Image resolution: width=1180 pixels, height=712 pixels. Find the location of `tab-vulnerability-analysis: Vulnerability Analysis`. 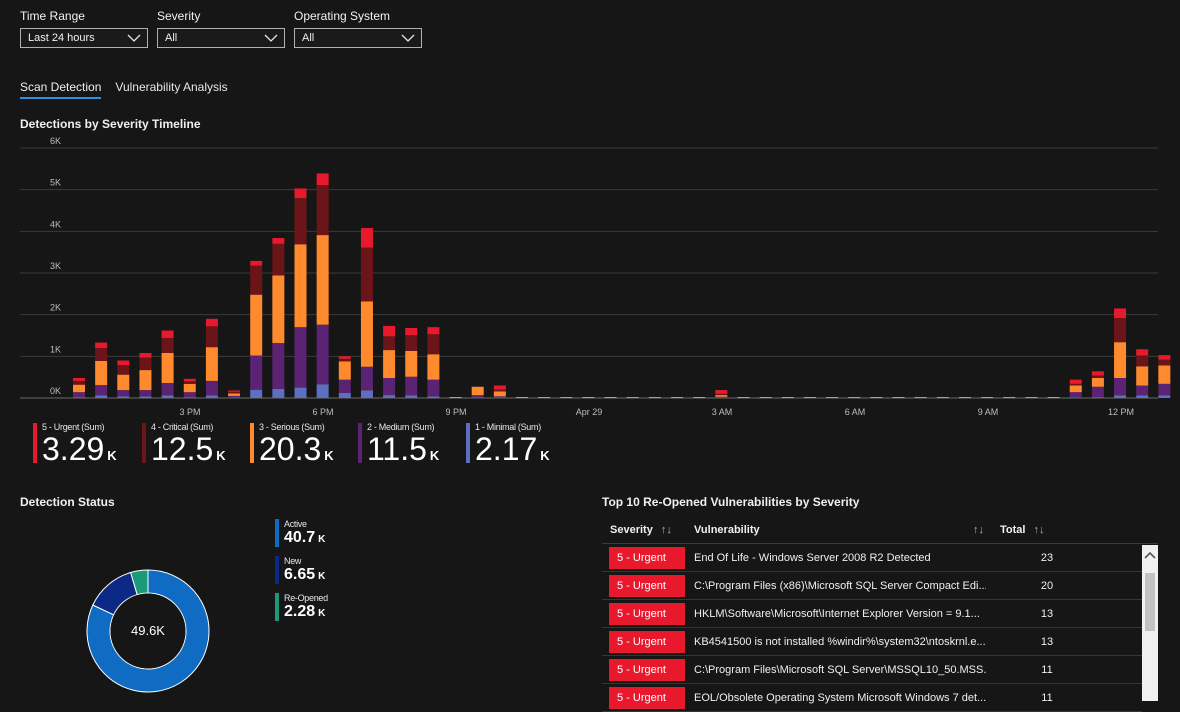

tab-vulnerability-analysis: Vulnerability Analysis is located at coordinates (171, 89).